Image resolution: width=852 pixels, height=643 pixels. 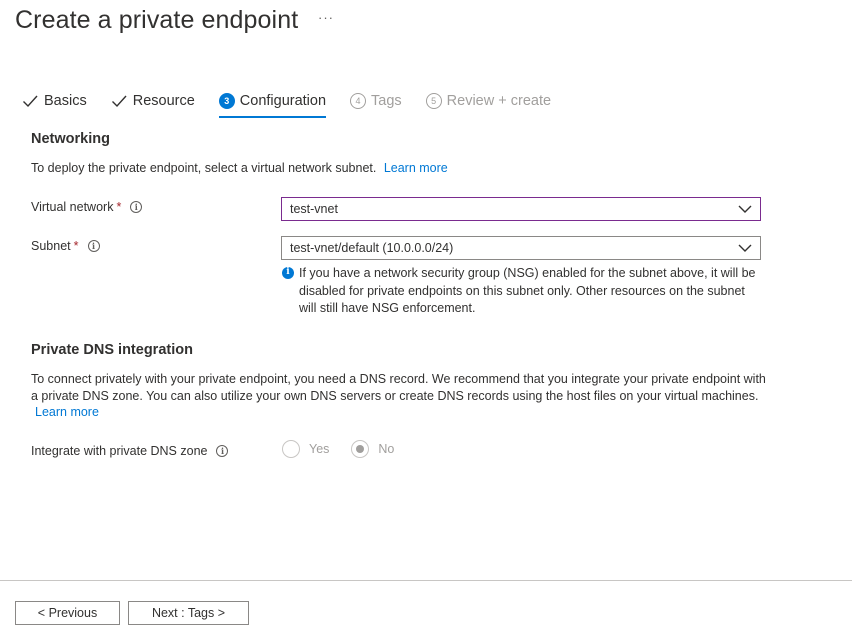 What do you see at coordinates (67, 412) in the screenshot?
I see `dns-learn-more-link: Learn more` at bounding box center [67, 412].